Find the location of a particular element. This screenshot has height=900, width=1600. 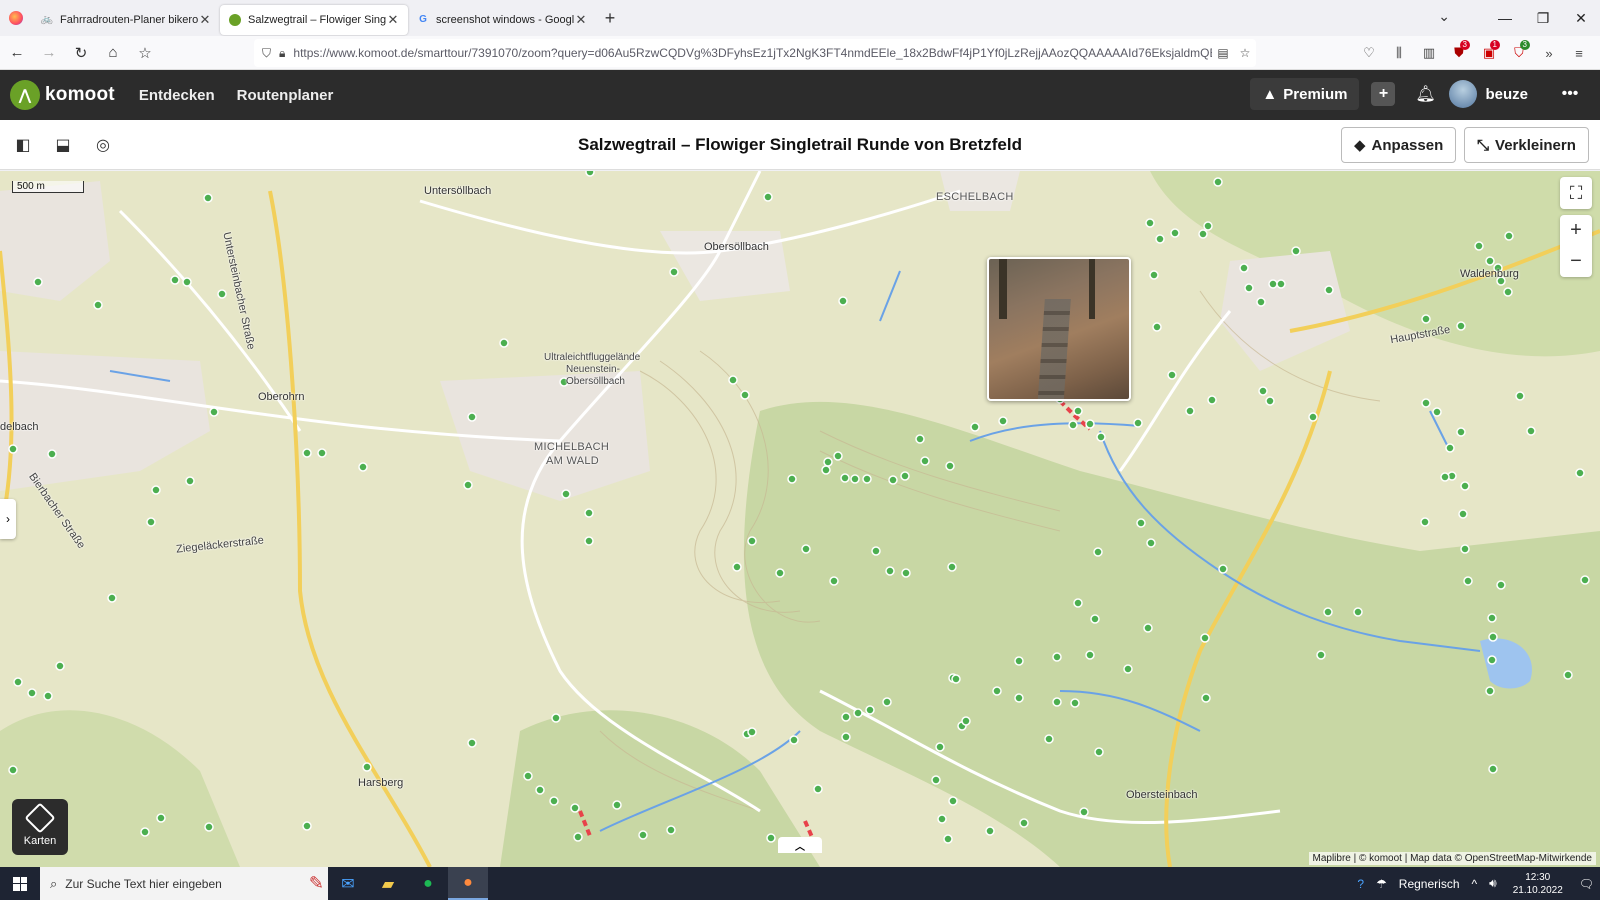

weather-icon: ☂ is located at coordinates (1381, 884).